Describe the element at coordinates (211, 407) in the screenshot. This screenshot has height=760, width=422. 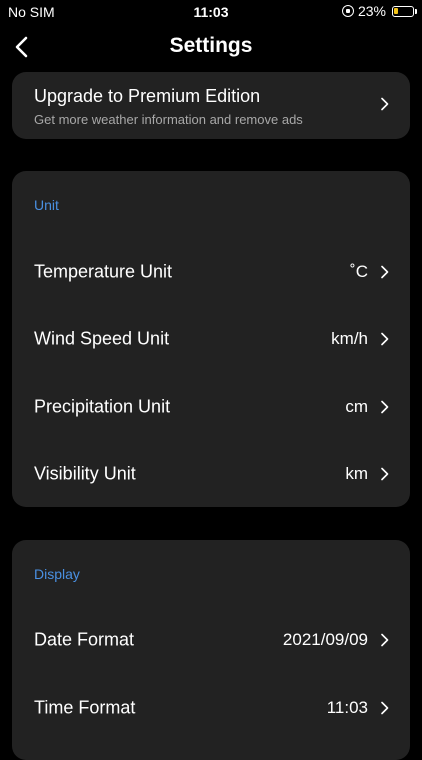
I see `precipitation-unit-row: Precipitation Unit cm` at that location.